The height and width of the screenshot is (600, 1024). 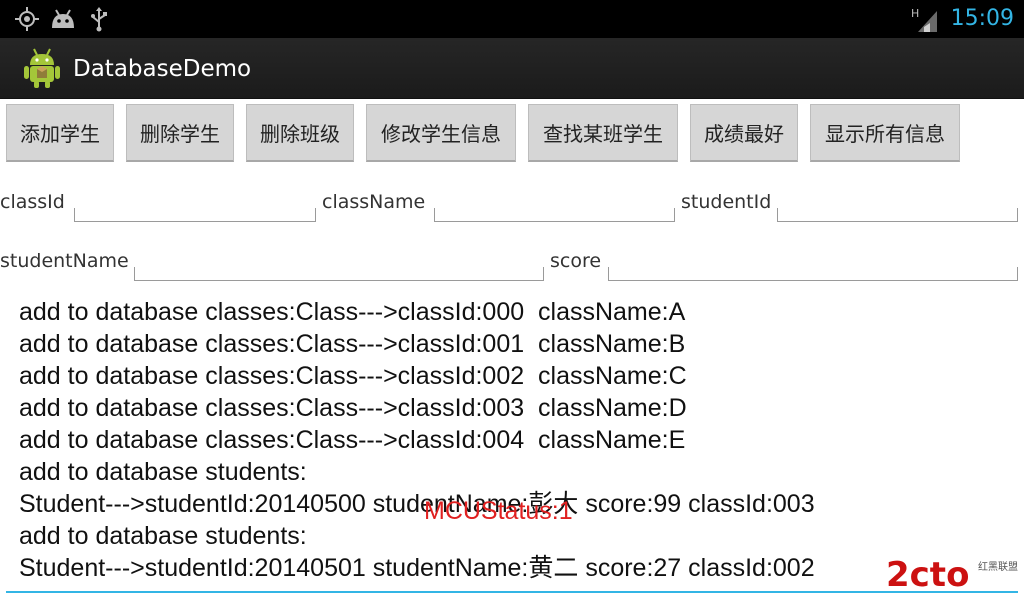 What do you see at coordinates (63, 19) in the screenshot?
I see `android-debug-icon` at bounding box center [63, 19].